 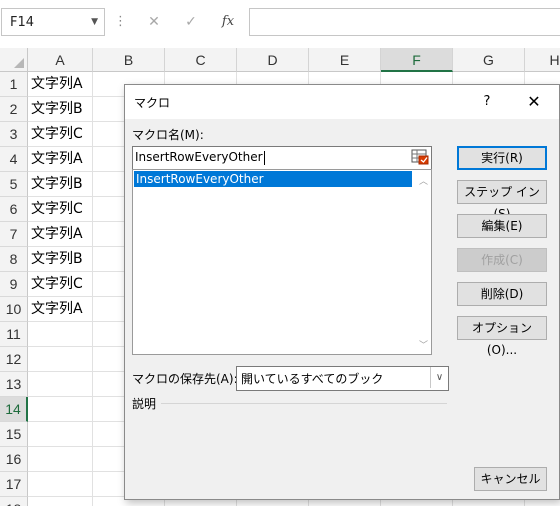 I want to click on row-header: 1, so click(x=14, y=84).